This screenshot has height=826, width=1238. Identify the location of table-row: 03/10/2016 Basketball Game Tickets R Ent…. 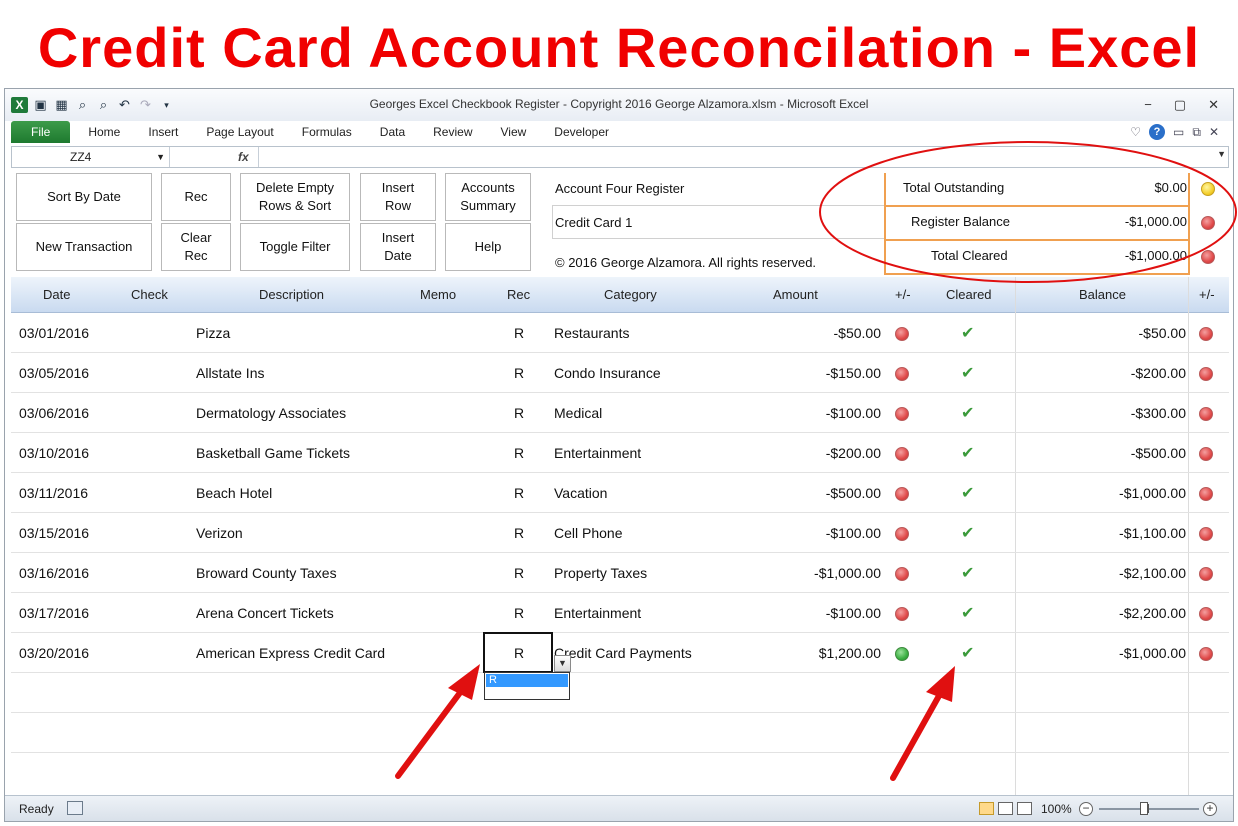
(620, 453).